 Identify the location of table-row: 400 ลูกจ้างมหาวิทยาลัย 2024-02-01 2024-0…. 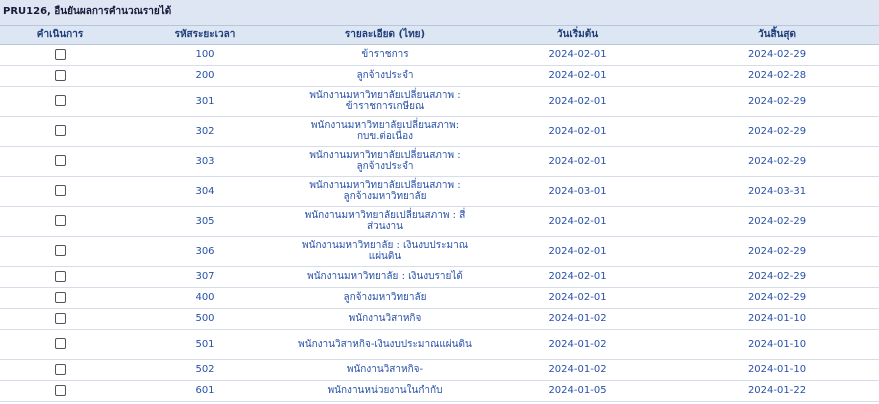
(439, 298).